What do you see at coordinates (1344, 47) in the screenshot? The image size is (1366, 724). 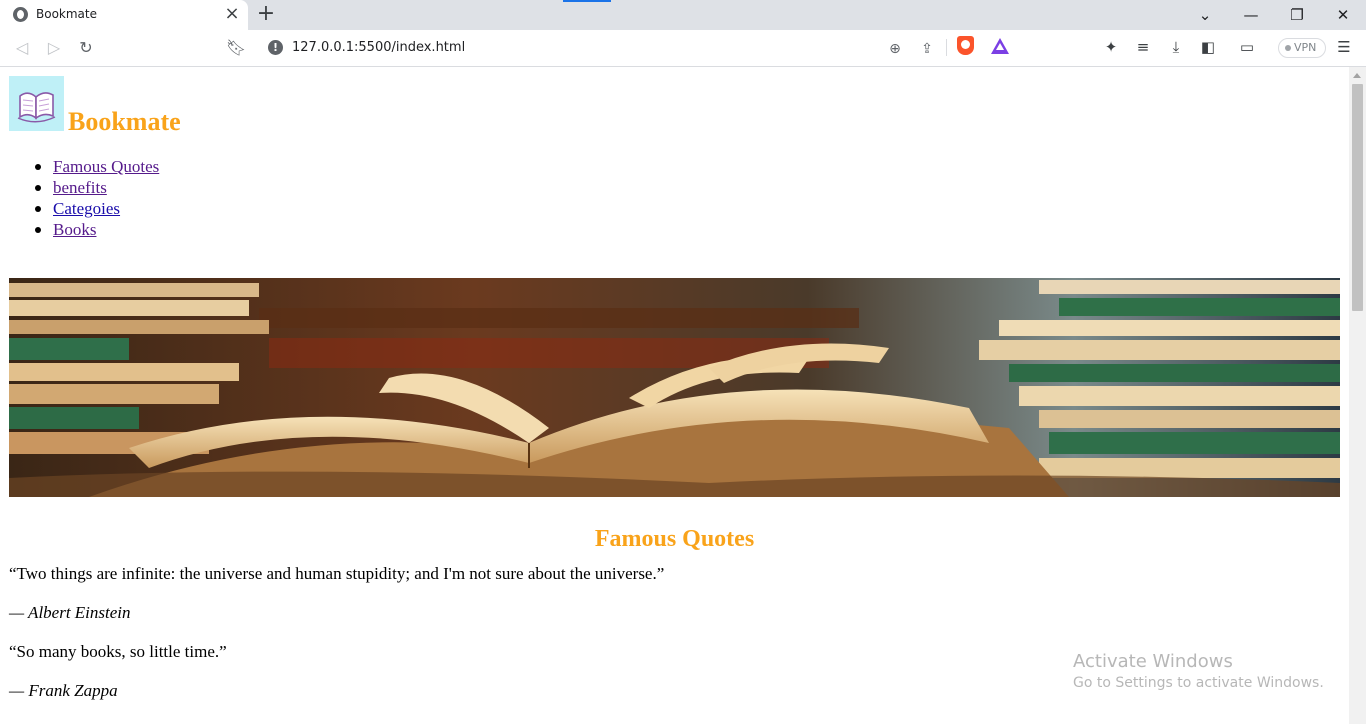 I see `menu-icon: ☰` at bounding box center [1344, 47].